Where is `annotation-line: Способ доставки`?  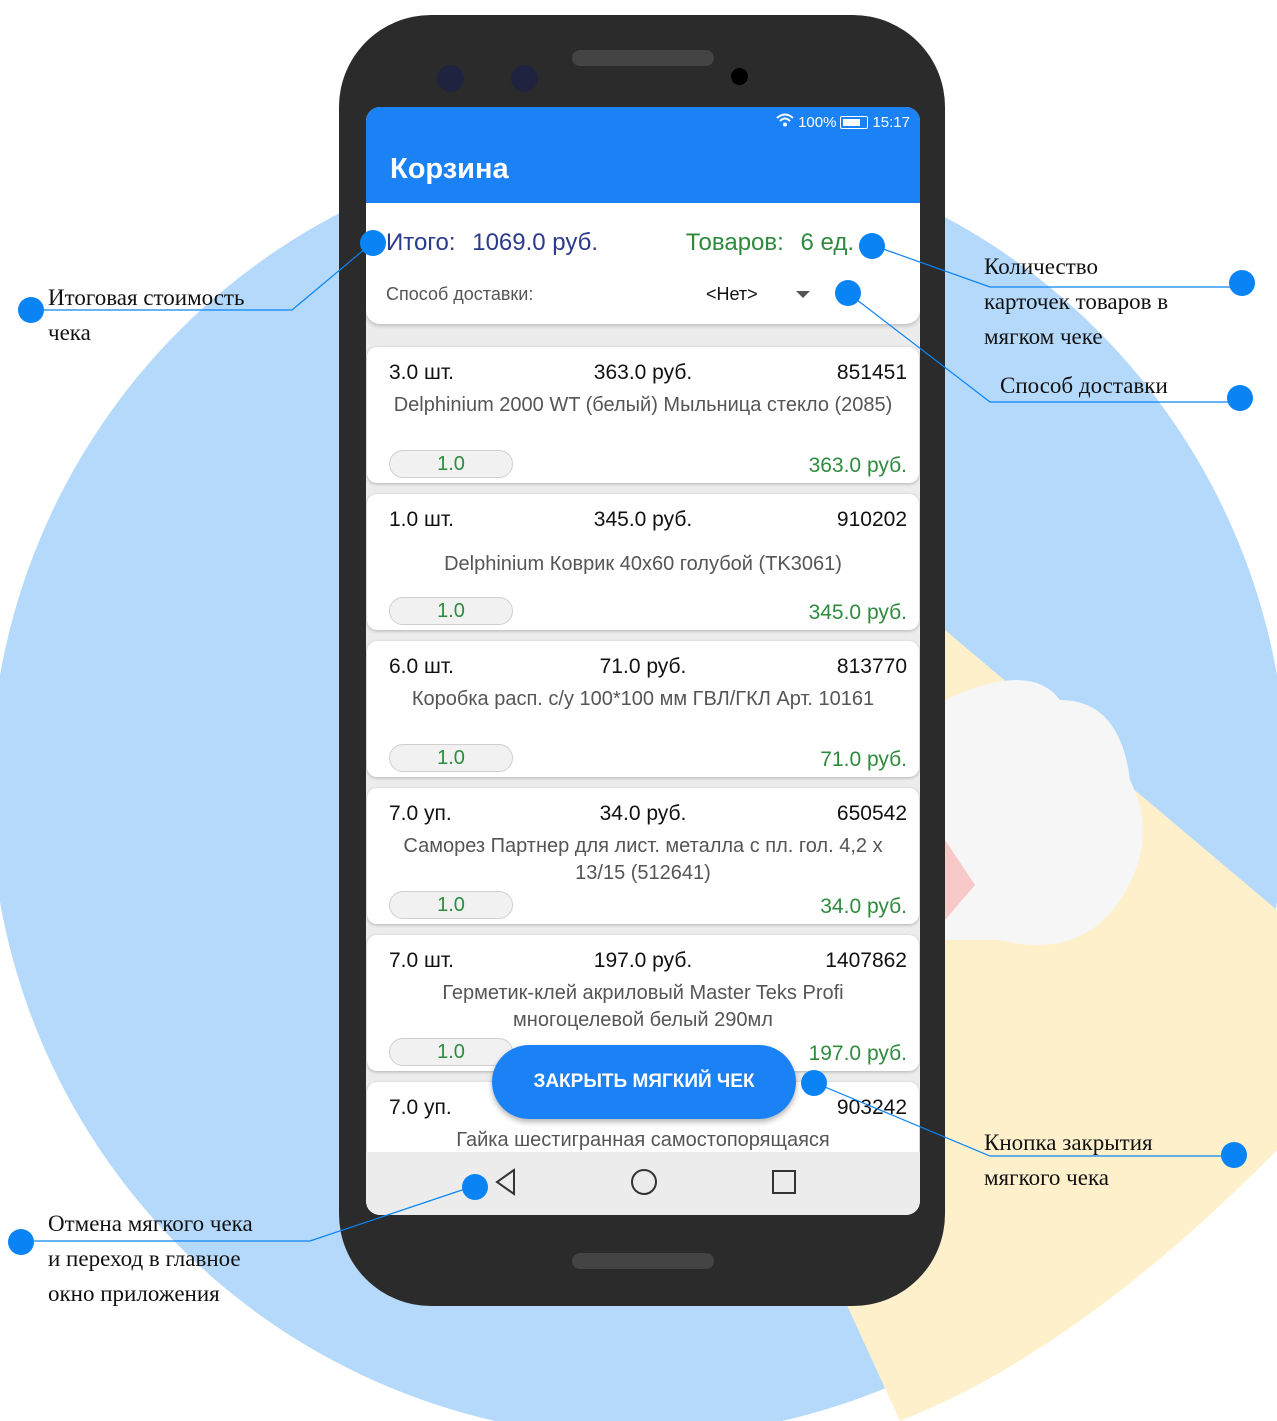
annotation-line: Способ доставки is located at coordinates (1084, 385).